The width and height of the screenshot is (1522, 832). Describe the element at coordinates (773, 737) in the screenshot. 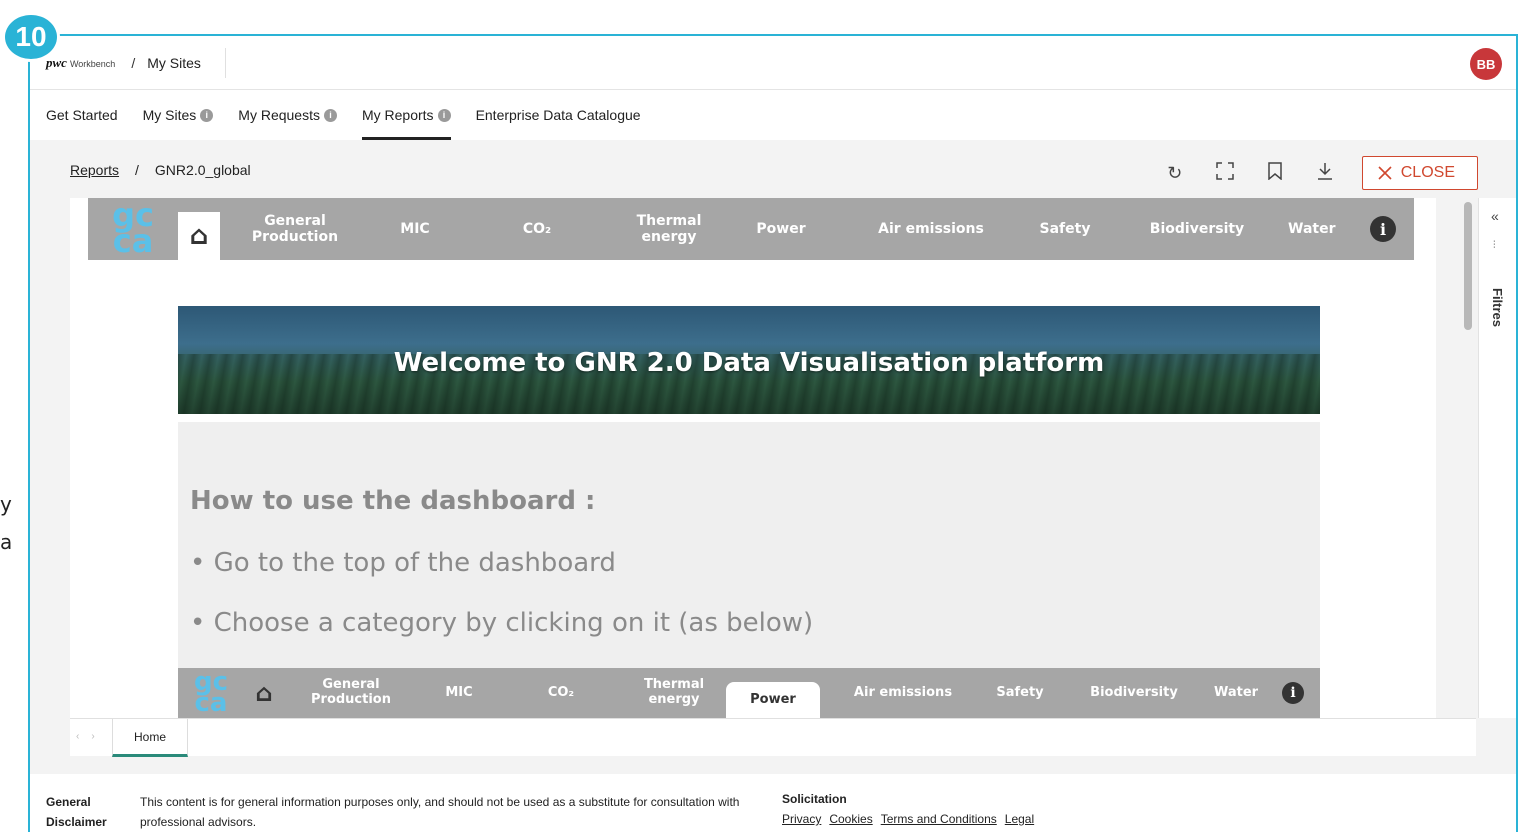

I see `report-page-tabs: ‹› Home` at that location.